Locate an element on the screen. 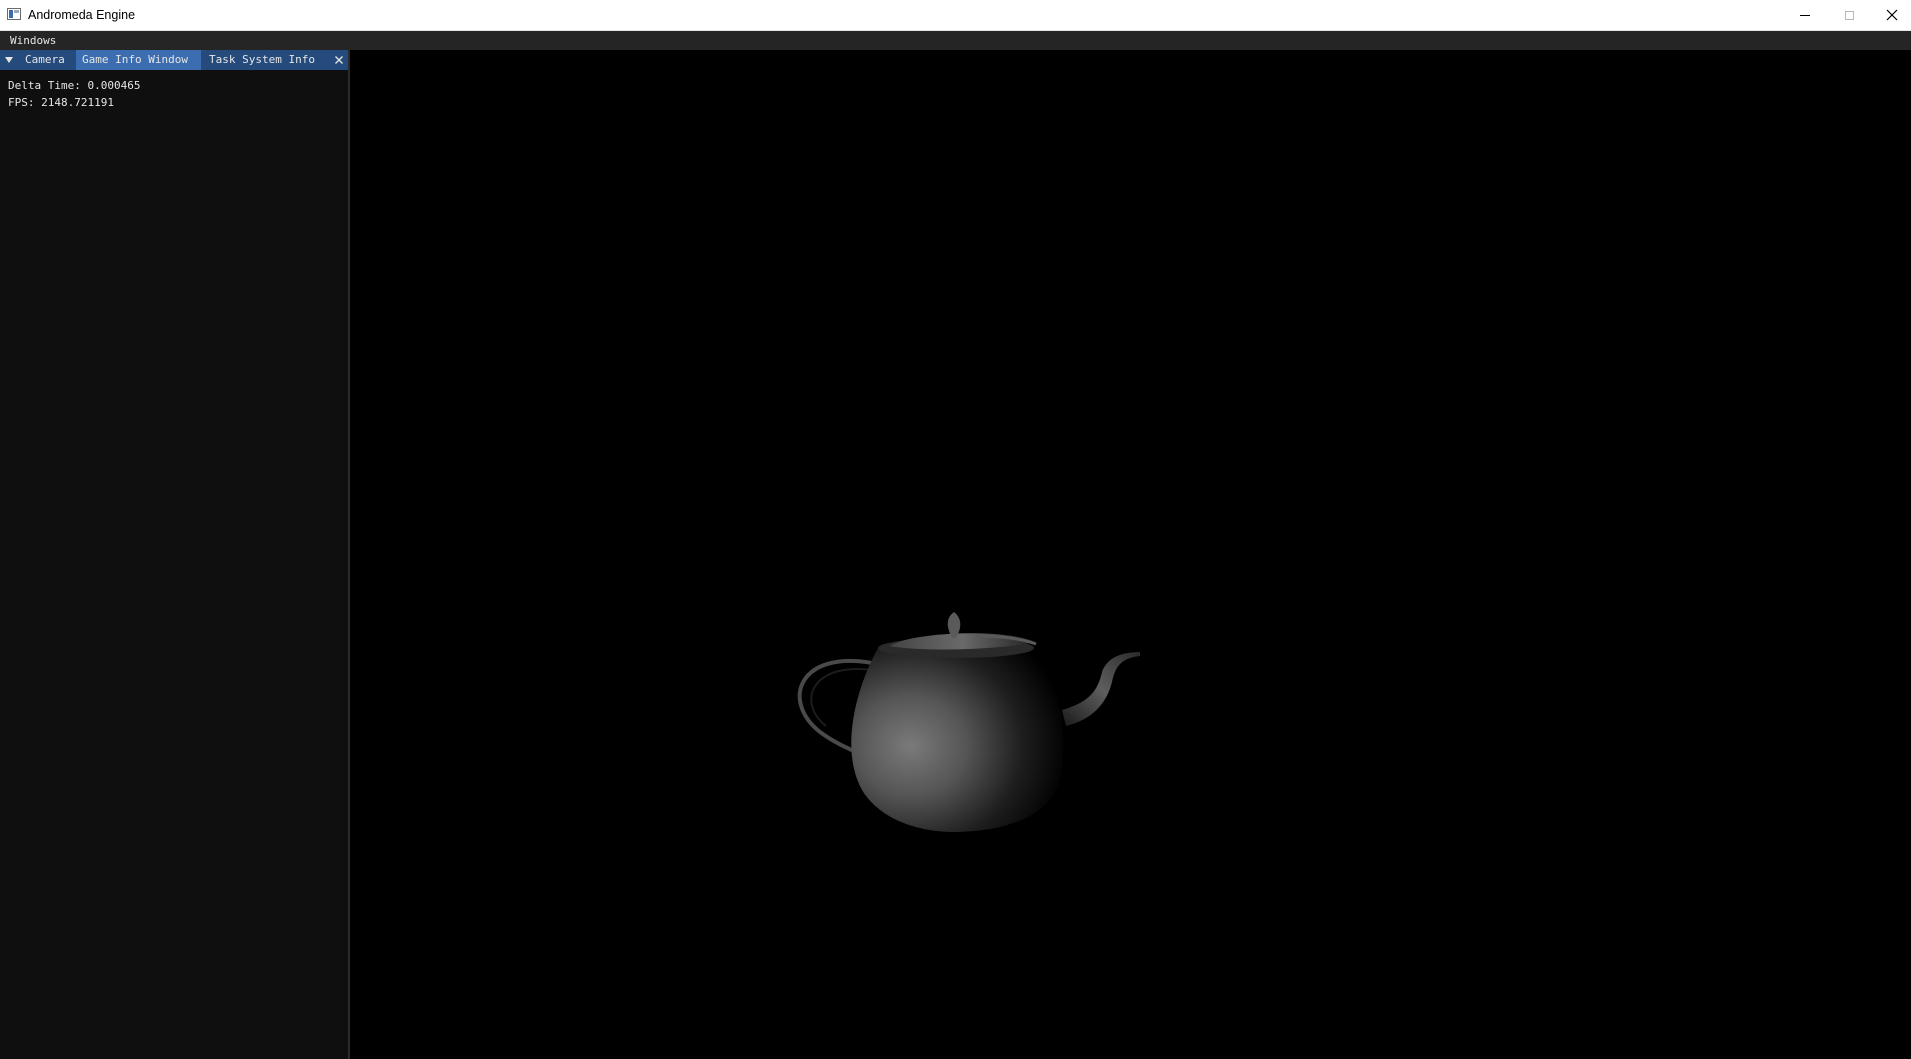  tab-camera: Camera is located at coordinates (46, 60).